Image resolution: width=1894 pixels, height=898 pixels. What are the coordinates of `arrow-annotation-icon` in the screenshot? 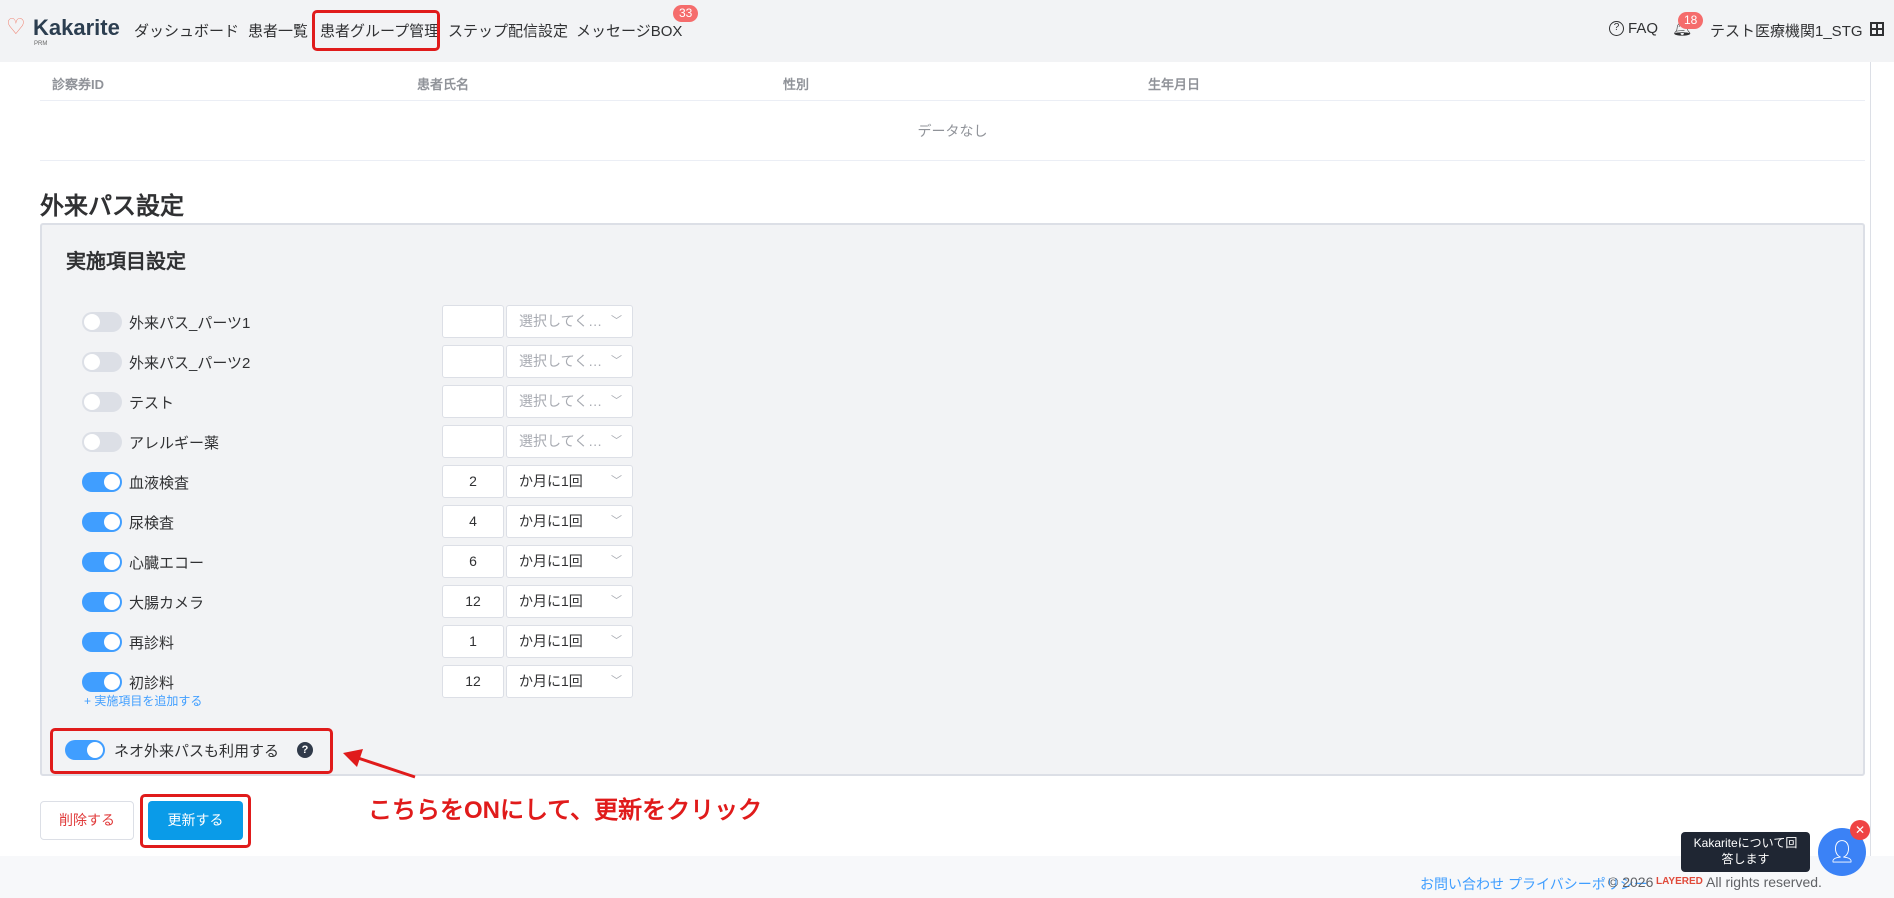 It's located at (379, 764).